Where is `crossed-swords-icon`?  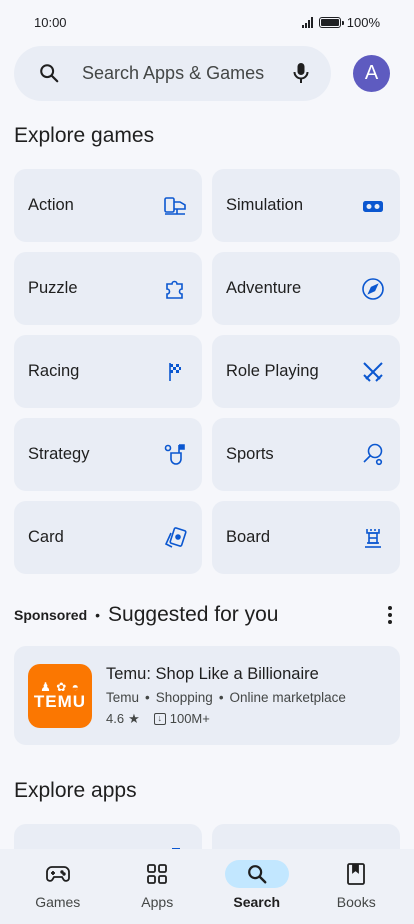
crossed-swords-icon is located at coordinates (373, 371).